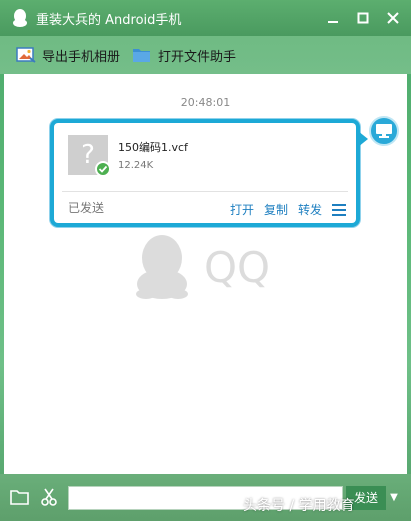 Image resolution: width=411 pixels, height=521 pixels. I want to click on baidu-watermark: Bai 经验, so click(327, 463).